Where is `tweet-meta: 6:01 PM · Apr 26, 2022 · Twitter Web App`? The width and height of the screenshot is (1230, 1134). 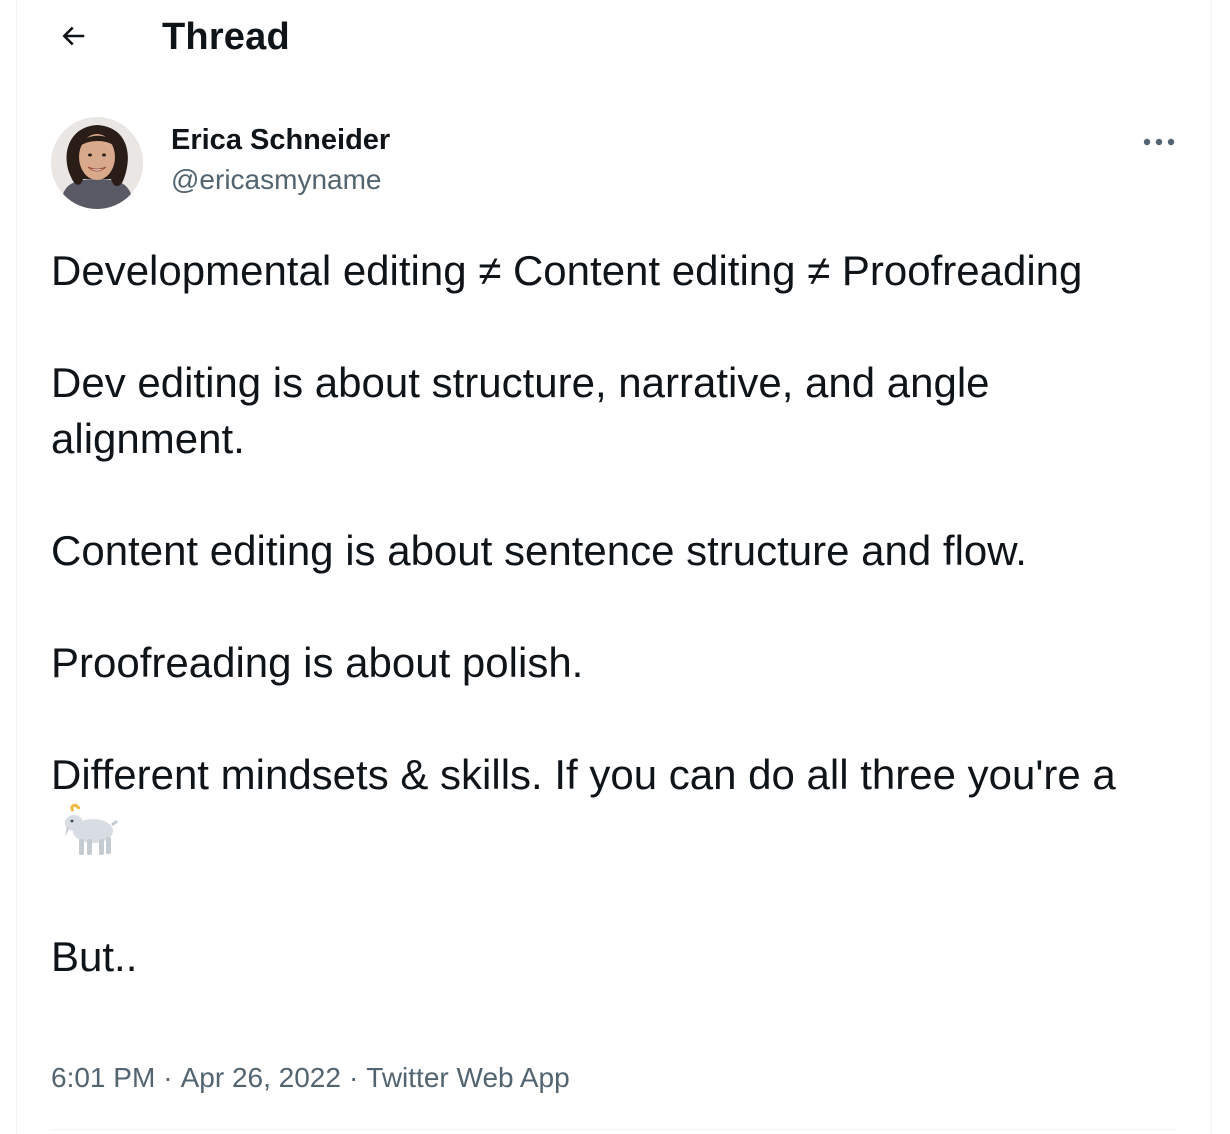
tweet-meta: 6:01 PM · Apr 26, 2022 · Twitter Web App is located at coordinates (310, 1078).